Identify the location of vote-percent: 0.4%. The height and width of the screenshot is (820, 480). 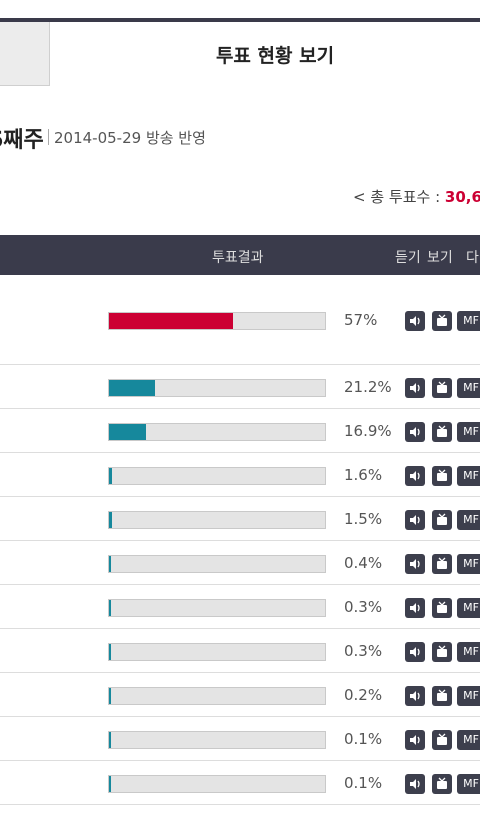
(363, 563).